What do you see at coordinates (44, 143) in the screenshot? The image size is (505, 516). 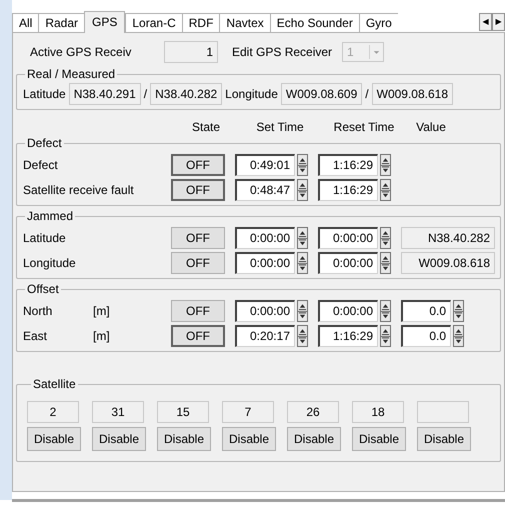 I see `group-title: Defect` at bounding box center [44, 143].